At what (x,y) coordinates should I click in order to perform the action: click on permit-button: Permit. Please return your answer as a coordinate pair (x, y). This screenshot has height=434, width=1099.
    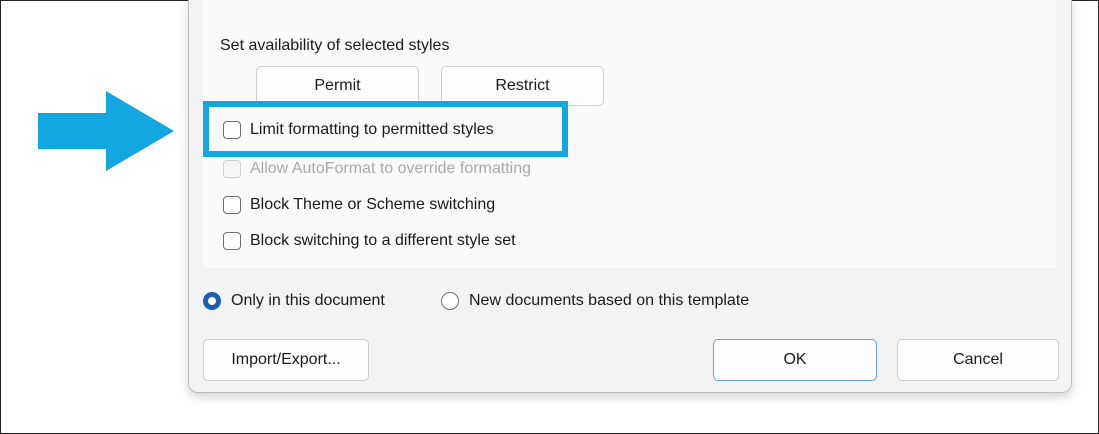
    Looking at the image, I should click on (337, 86).